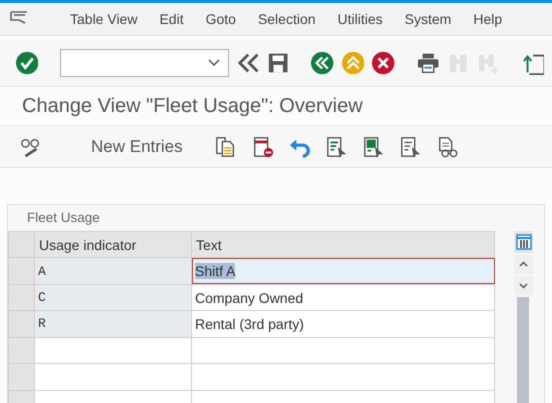  Describe the element at coordinates (113, 324) in the screenshot. I see `table-cell: R` at that location.